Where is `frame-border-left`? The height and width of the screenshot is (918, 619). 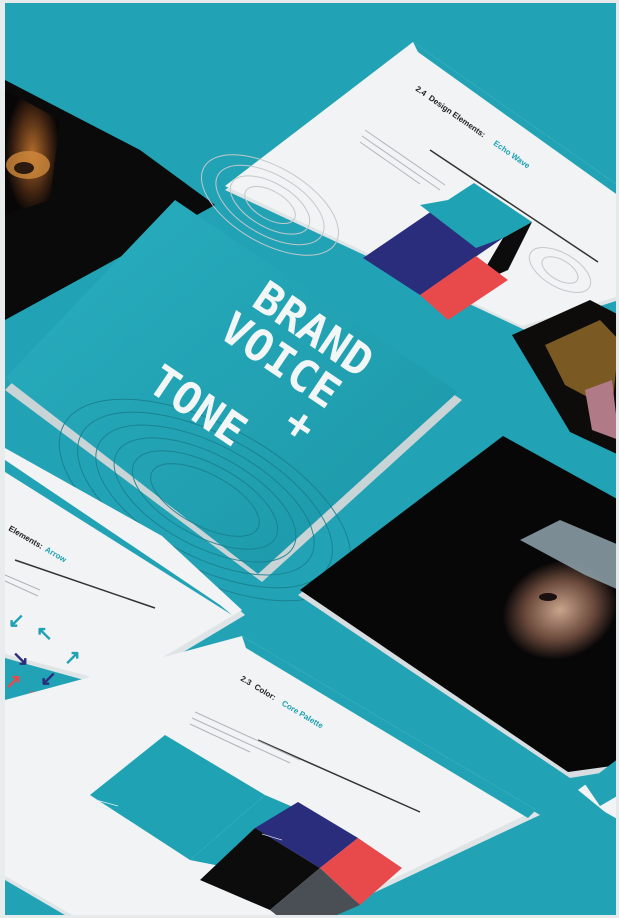 frame-border-left is located at coordinates (2, 459).